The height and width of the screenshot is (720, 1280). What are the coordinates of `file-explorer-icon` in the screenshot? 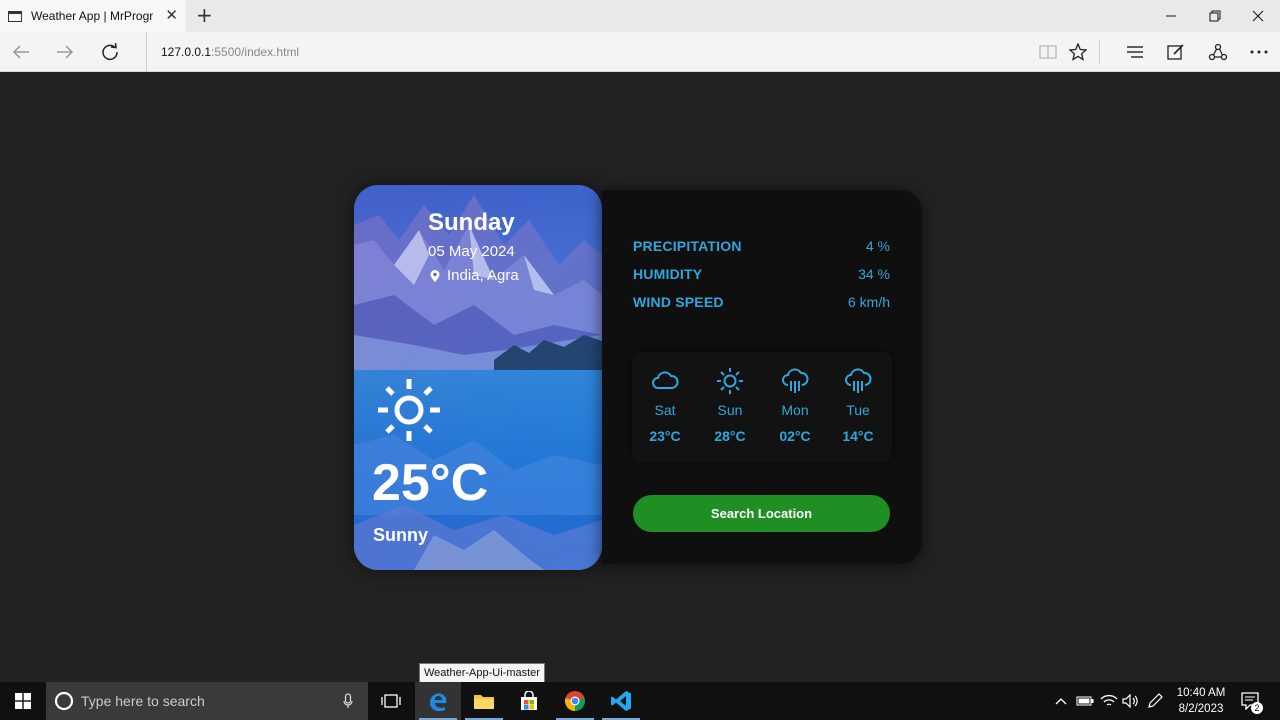 It's located at (484, 701).